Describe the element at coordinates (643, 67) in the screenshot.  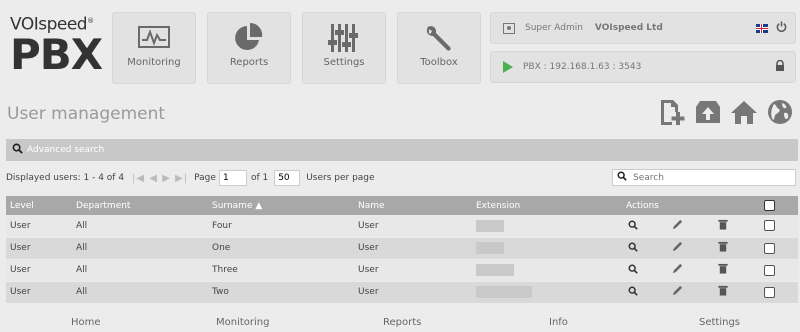
I see `pbx-info-bar: PBX : 192.168.1.63 : 3543` at that location.